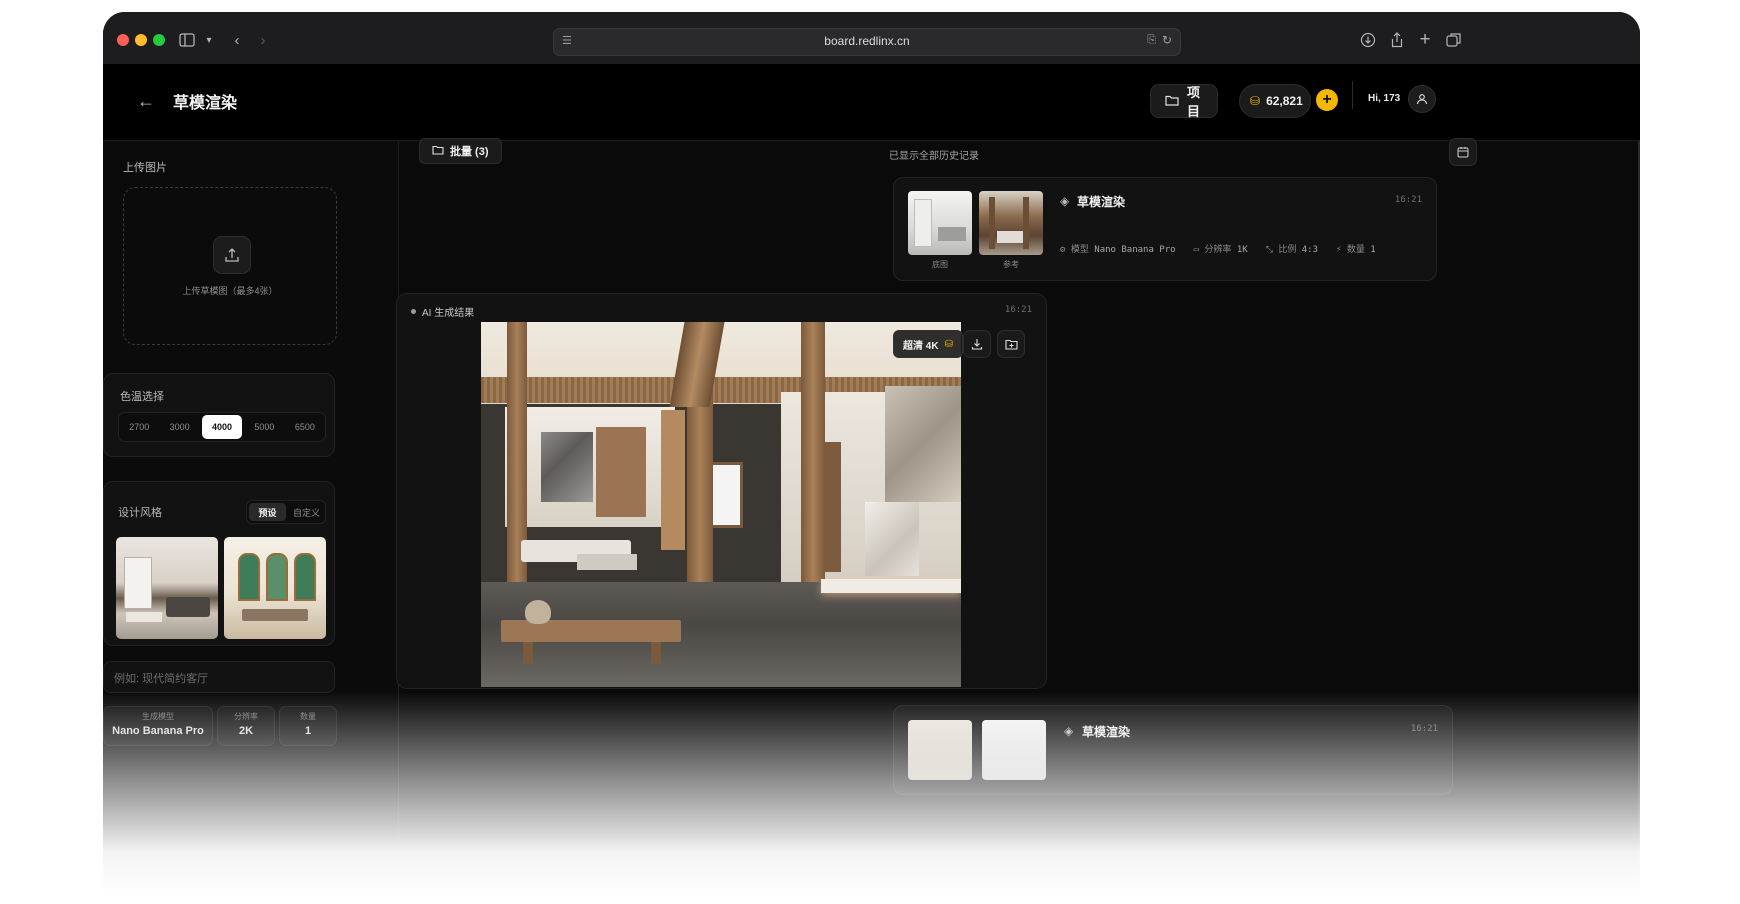  I want to click on calendar-icon, so click(1463, 152).